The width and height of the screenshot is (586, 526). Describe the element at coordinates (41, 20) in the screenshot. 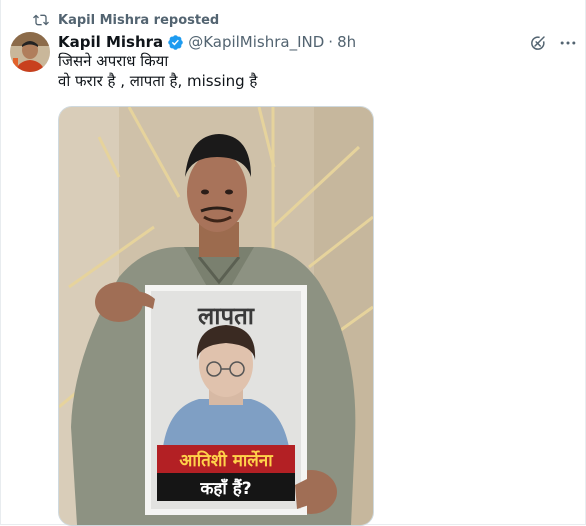

I see `repost-icon` at that location.